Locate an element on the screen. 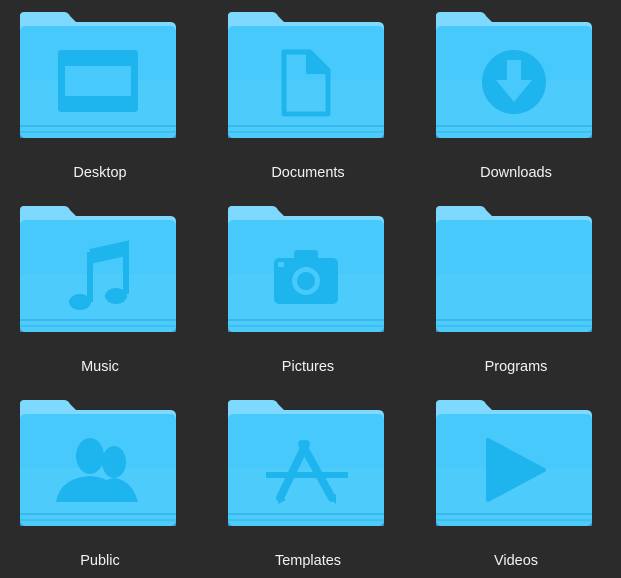 This screenshot has width=621, height=578. folder-label: Downloads is located at coordinates (516, 173).